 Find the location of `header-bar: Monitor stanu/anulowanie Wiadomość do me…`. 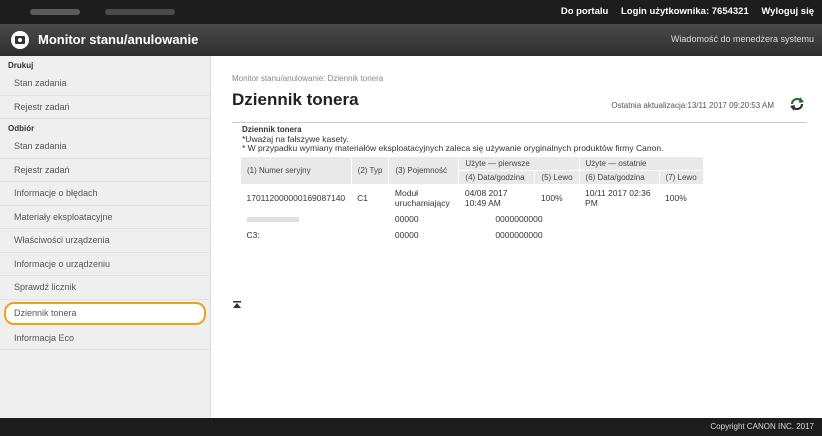

header-bar: Monitor stanu/anulowanie Wiadomość do me… is located at coordinates (411, 40).